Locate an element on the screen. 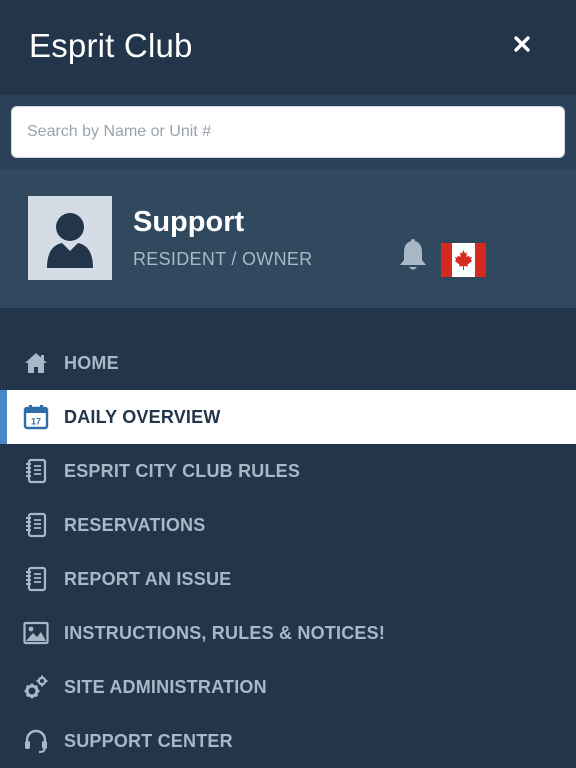 This screenshot has height=768, width=576. menu-item-label: REPORT AN ISSUE is located at coordinates (148, 579).